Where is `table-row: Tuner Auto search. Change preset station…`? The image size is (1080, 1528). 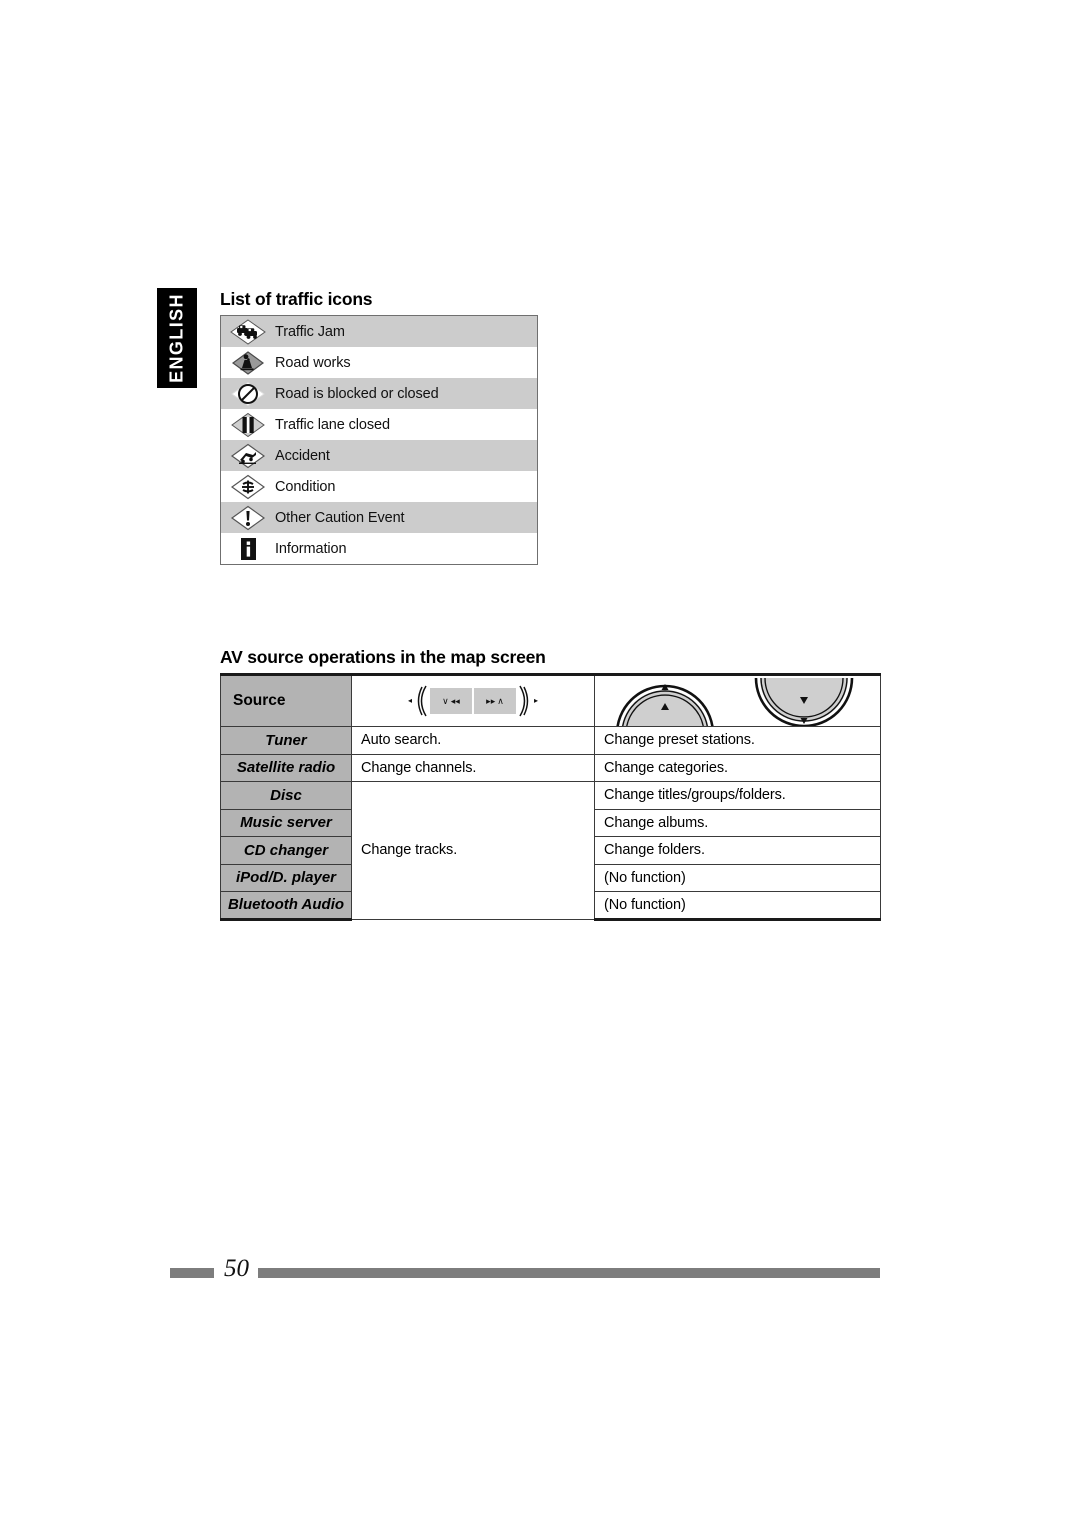
table-row: Tuner Auto search. Change preset station… is located at coordinates (550, 740).